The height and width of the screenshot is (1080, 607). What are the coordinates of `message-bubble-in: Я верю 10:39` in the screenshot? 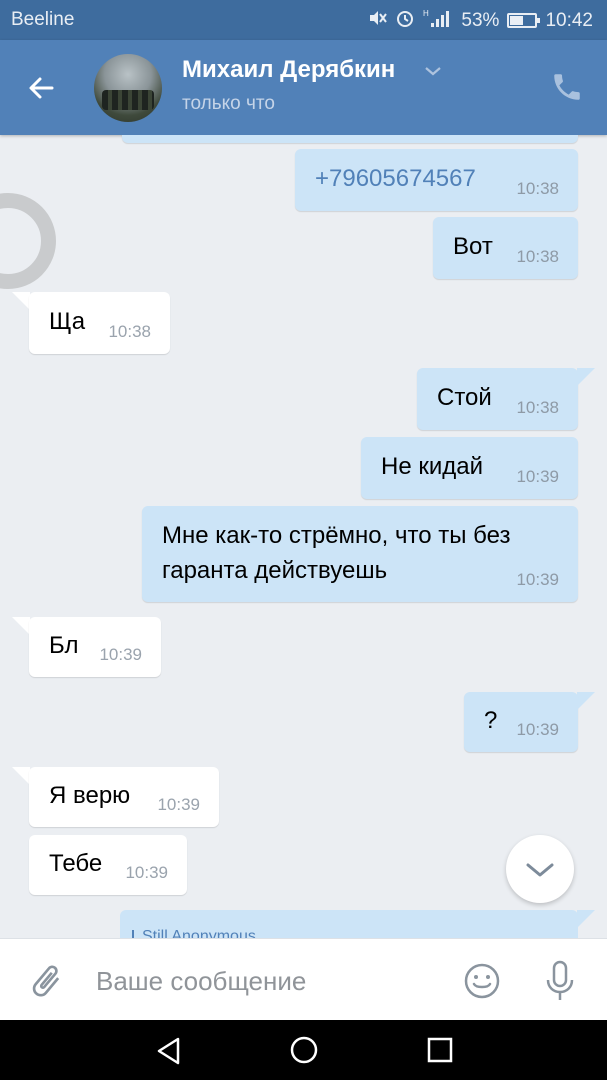 It's located at (124, 797).